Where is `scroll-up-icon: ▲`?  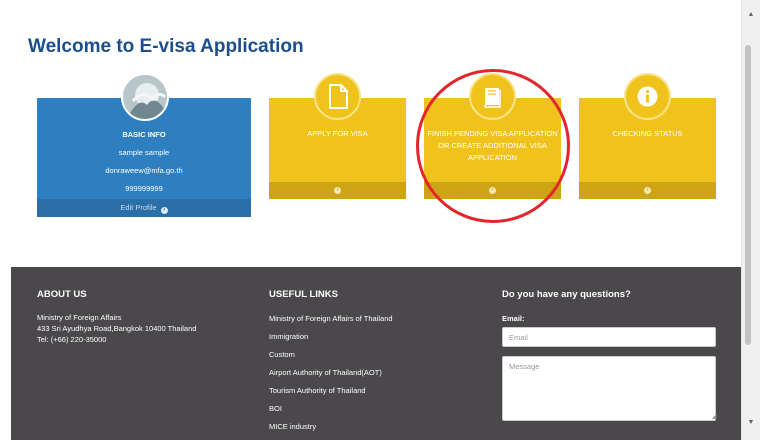 scroll-up-icon: ▲ is located at coordinates (751, 15).